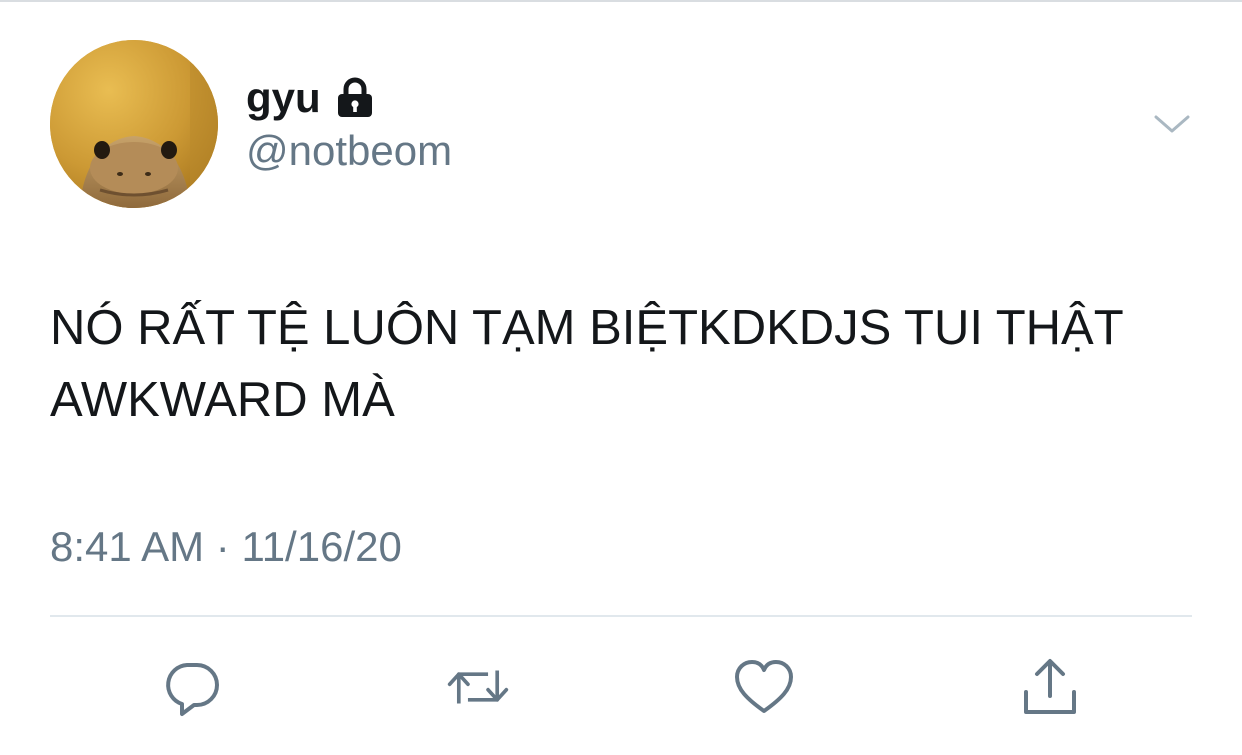 The width and height of the screenshot is (1242, 755). I want to click on user-avatar, so click(134, 124).